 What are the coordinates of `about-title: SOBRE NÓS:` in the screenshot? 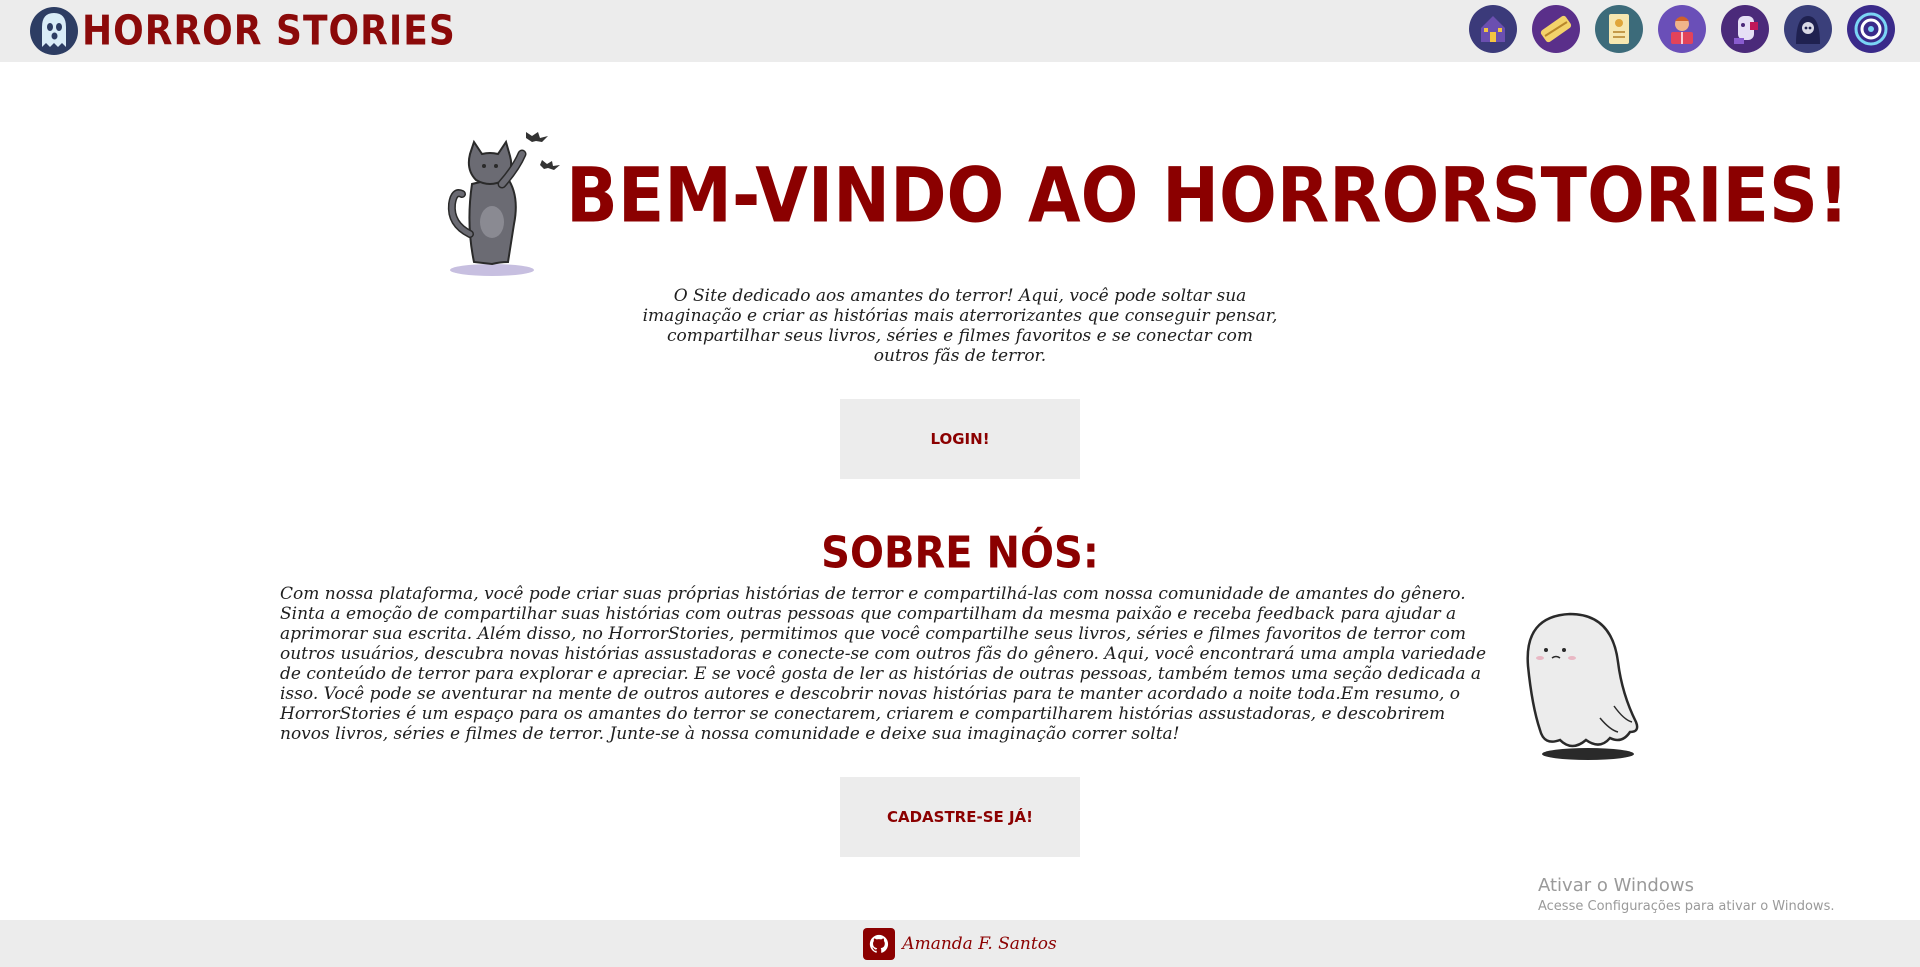 It's located at (960, 553).